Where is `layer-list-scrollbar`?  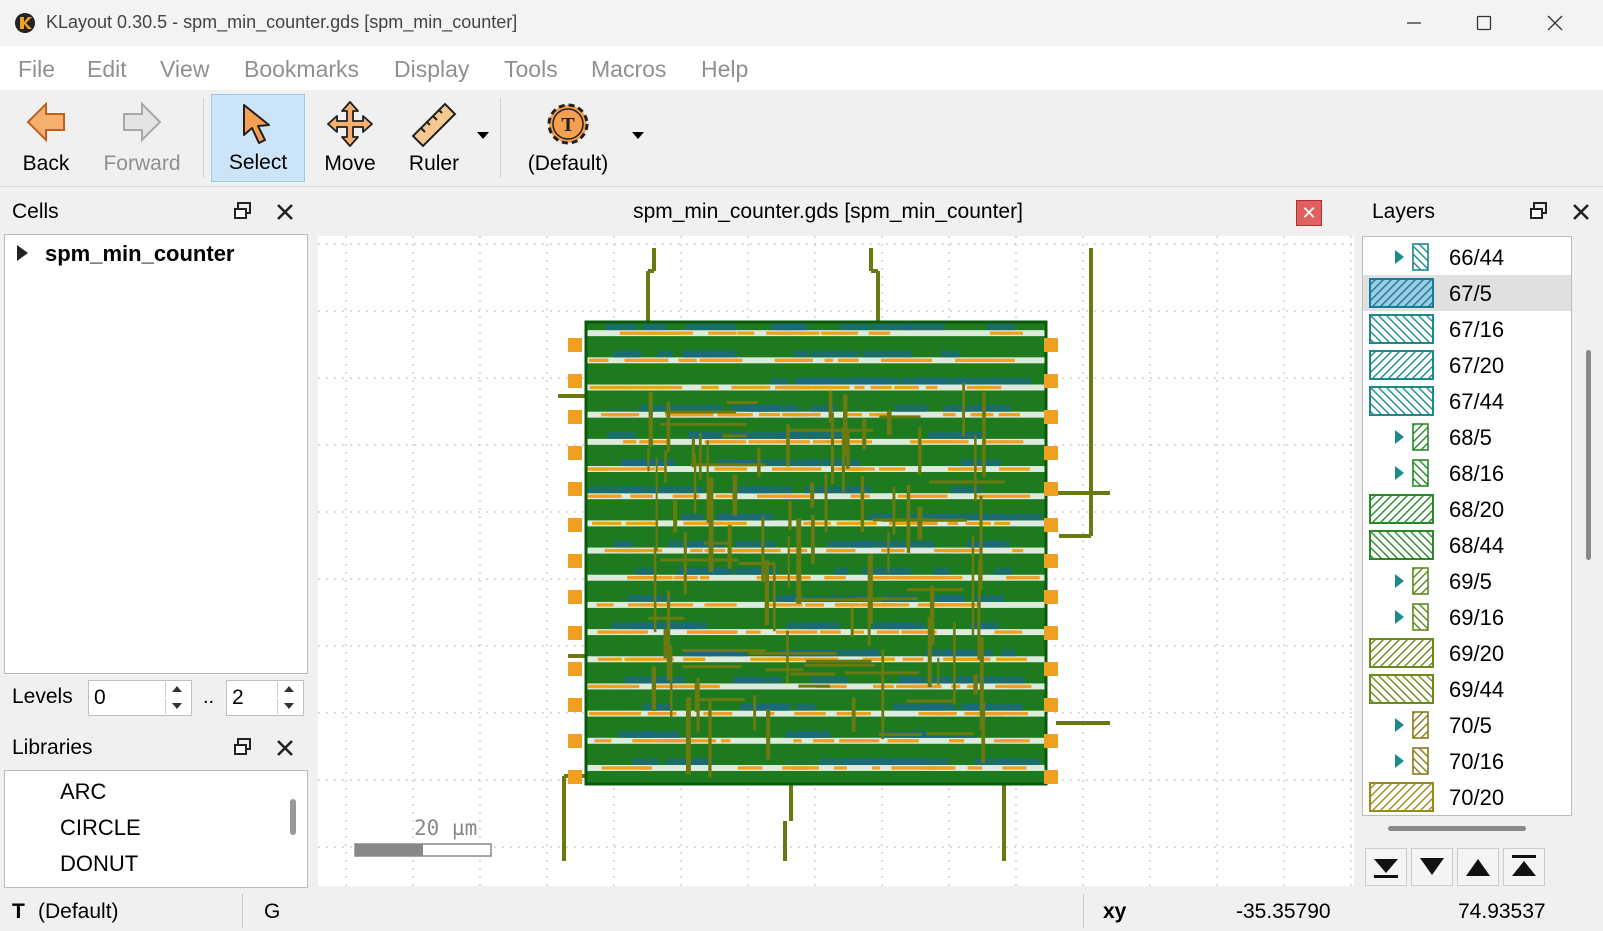
layer-list-scrollbar is located at coordinates (1588, 455).